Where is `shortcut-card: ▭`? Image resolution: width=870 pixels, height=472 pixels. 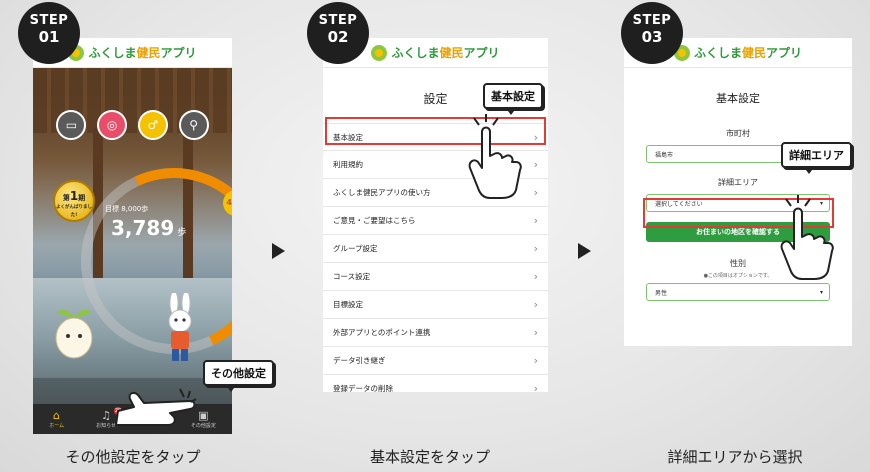 shortcut-card: ▭ is located at coordinates (71, 125).